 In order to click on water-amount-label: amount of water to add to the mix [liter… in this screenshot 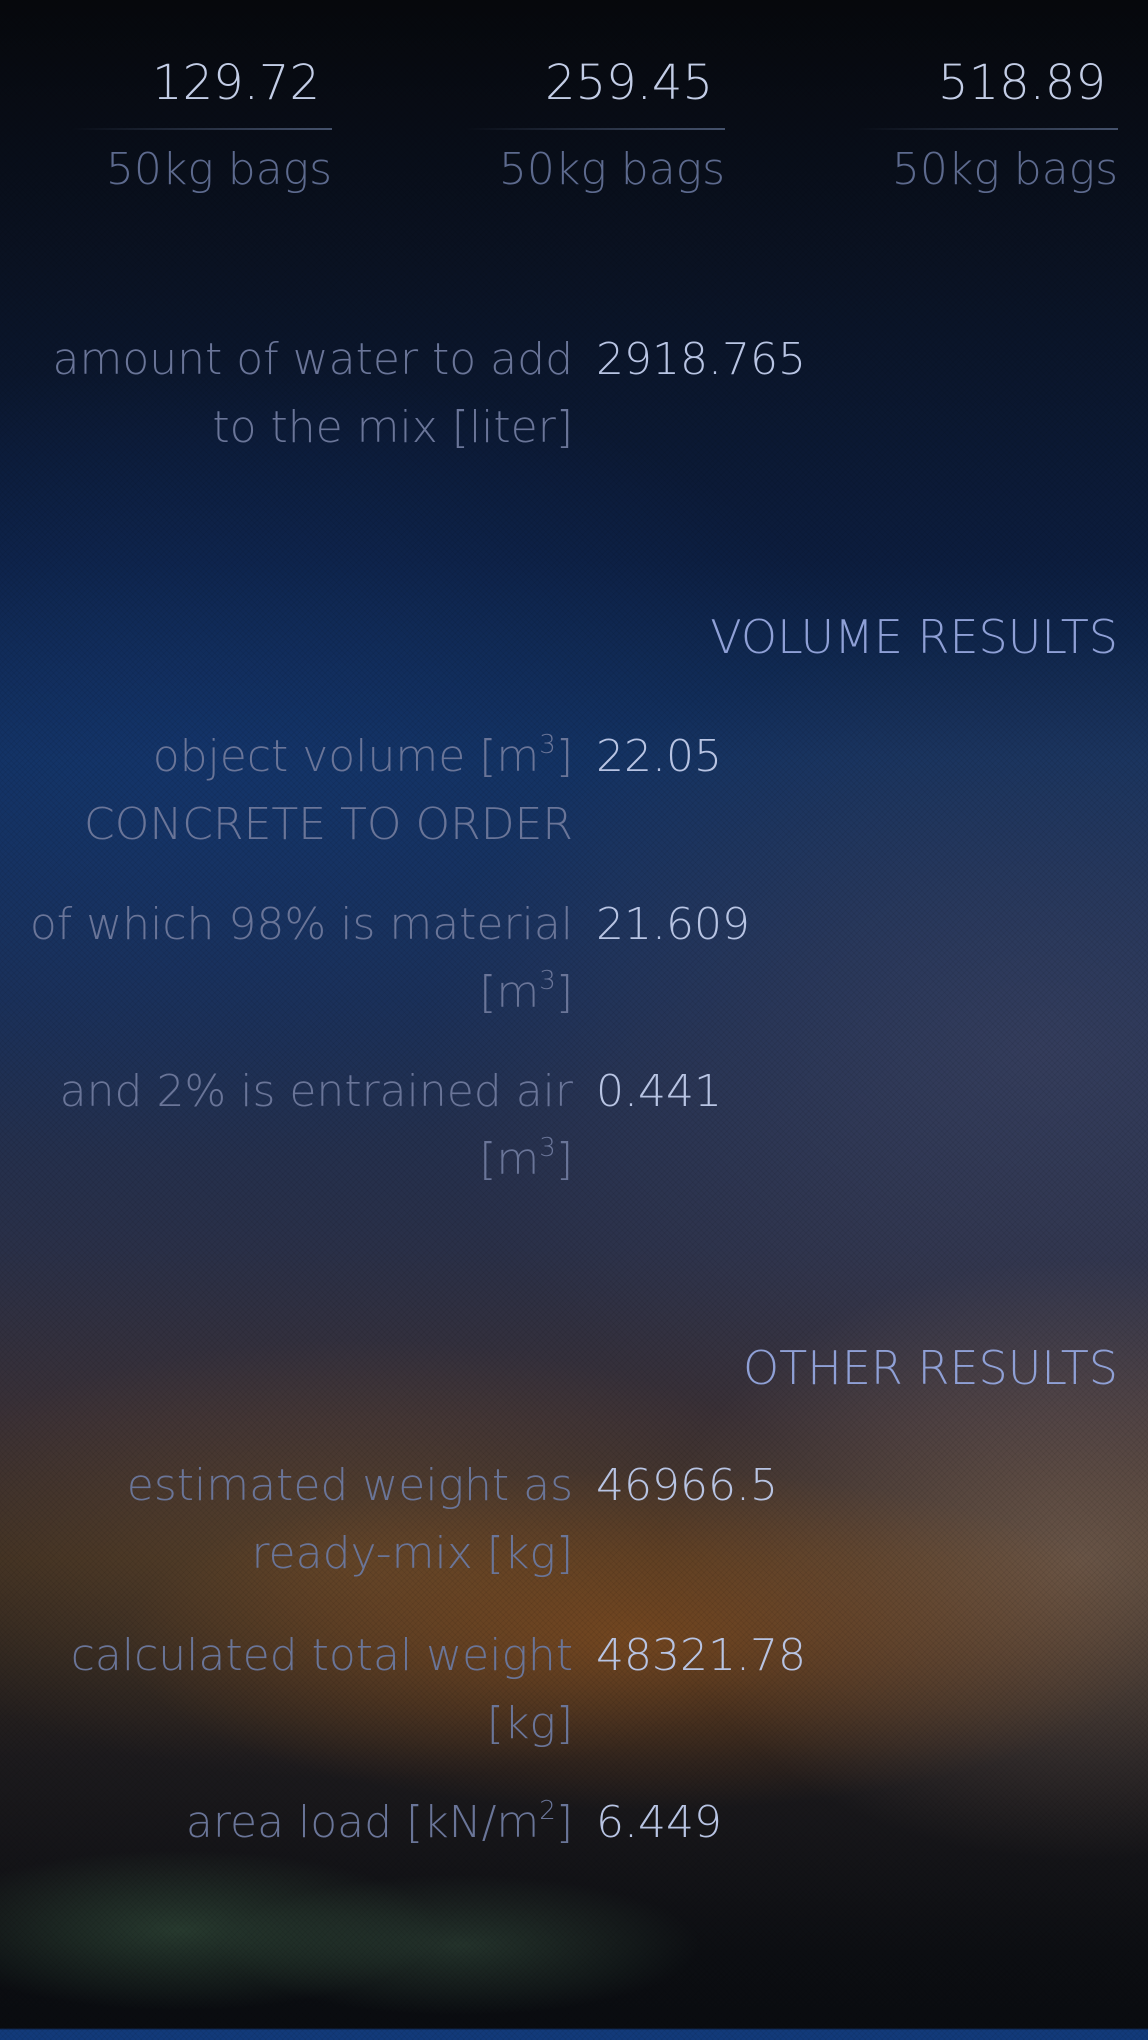, I will do `click(312, 393)`.